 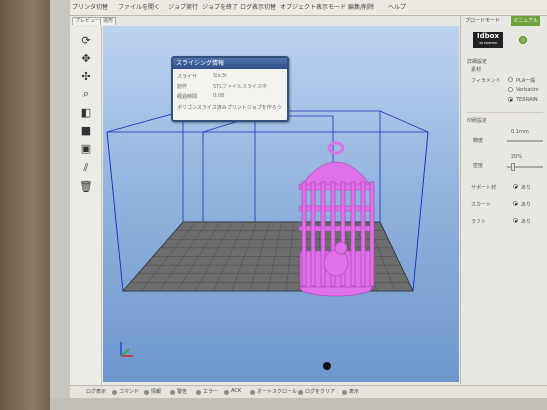 What do you see at coordinates (258, 6) in the screenshot?
I see `menu-log-toggle: ログ表示切替` at bounding box center [258, 6].